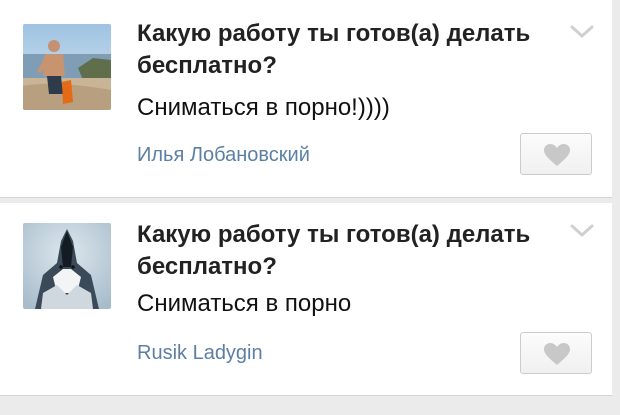 The image size is (620, 415). Describe the element at coordinates (223, 155) in the screenshot. I see `author-link: Илья Лобановский` at that location.